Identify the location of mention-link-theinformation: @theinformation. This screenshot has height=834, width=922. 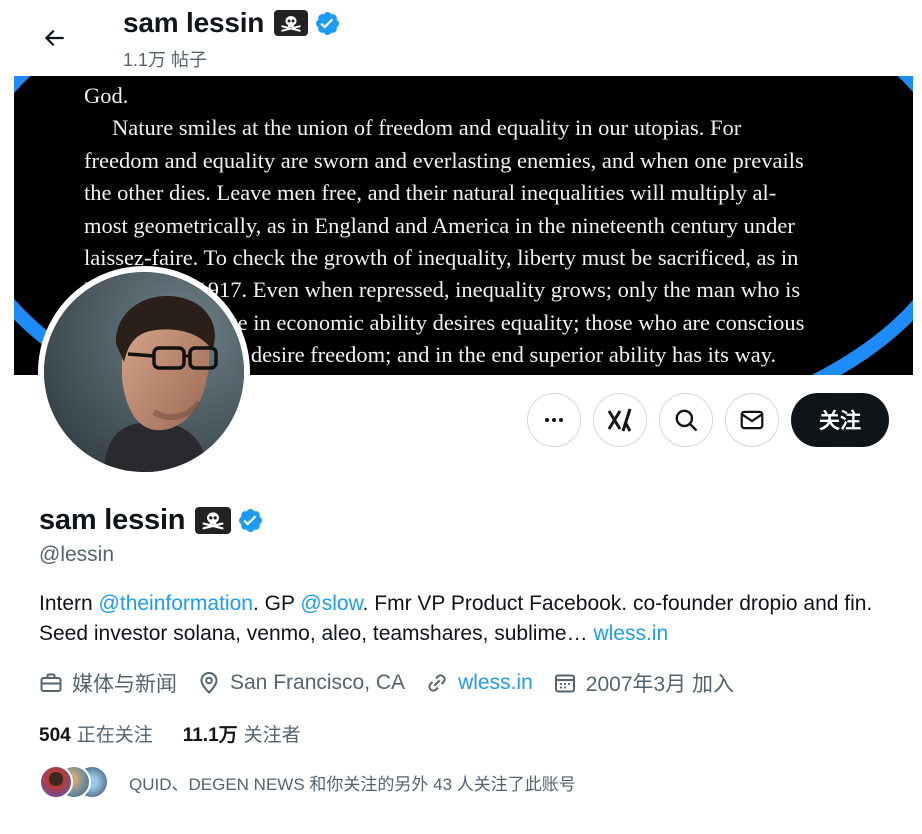
(176, 603).